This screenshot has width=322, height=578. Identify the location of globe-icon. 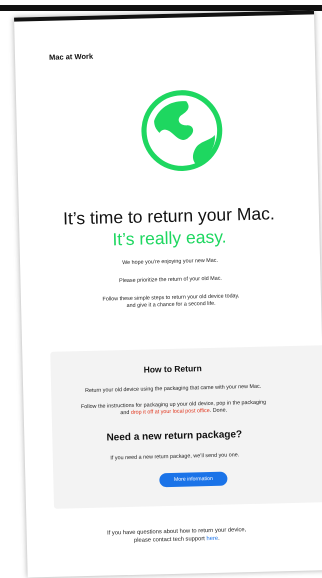
(182, 131).